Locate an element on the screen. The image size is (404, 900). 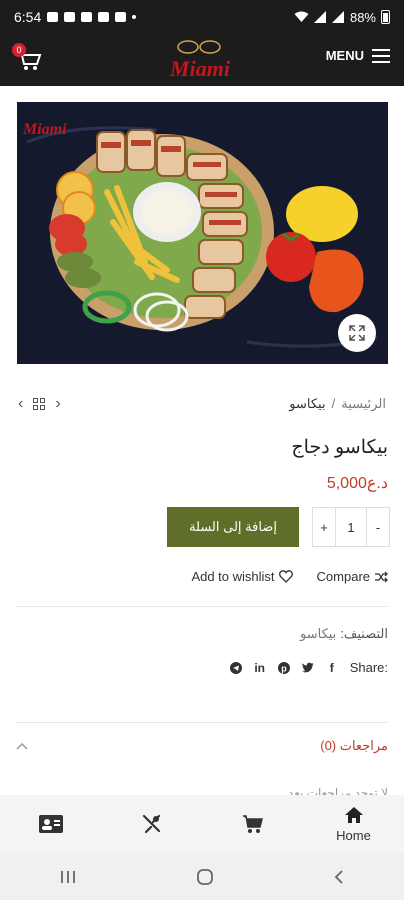
next-product-icon: › is located at coordinates (57, 404).